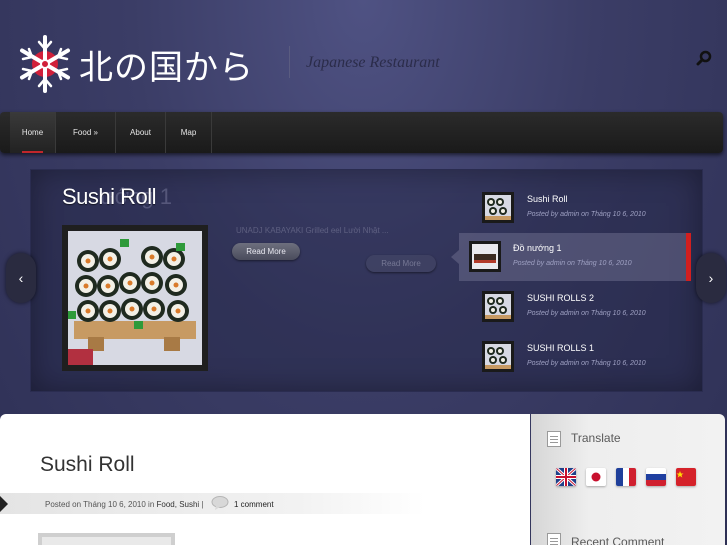  I want to click on nav-item-home: Home, so click(33, 132).